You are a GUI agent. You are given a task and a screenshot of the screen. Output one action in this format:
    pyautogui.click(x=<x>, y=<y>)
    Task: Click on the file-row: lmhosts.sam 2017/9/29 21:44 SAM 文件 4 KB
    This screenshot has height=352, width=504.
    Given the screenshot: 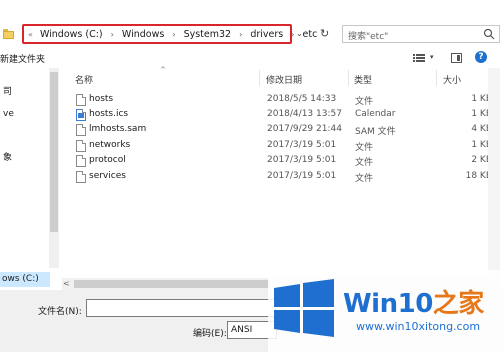 What is the action you would take?
    pyautogui.click(x=283, y=130)
    